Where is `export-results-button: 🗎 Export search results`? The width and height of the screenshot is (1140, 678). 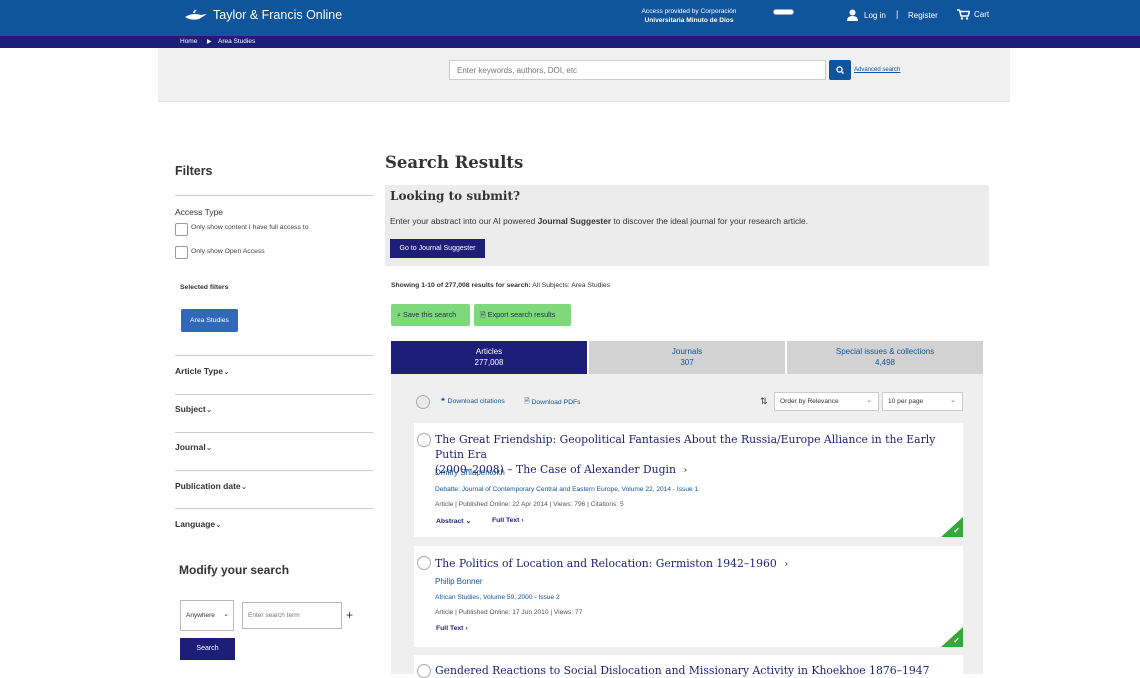 export-results-button: 🗎 Export search results is located at coordinates (522, 315).